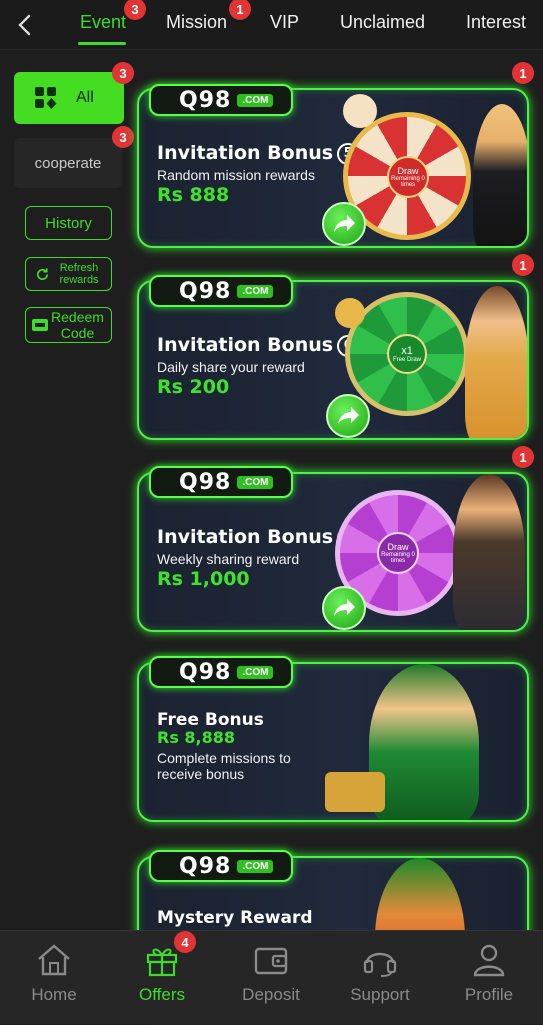 Image resolution: width=543 pixels, height=1025 pixels. What do you see at coordinates (240, 10) in the screenshot?
I see `tab-mission-badge: 1` at bounding box center [240, 10].